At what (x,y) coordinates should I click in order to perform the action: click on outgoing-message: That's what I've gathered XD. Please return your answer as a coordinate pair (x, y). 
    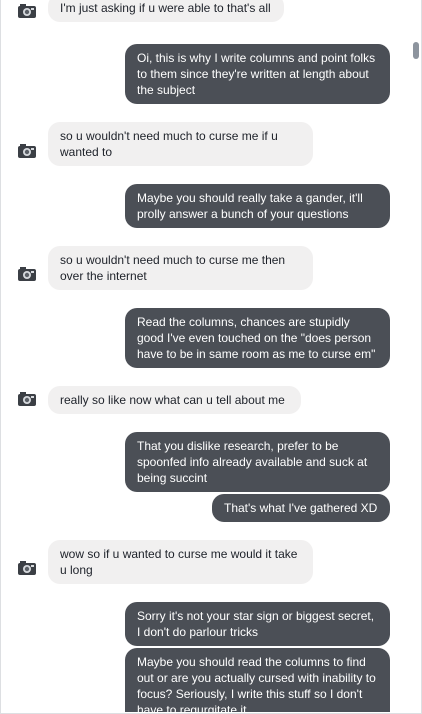
    Looking at the image, I should click on (301, 508).